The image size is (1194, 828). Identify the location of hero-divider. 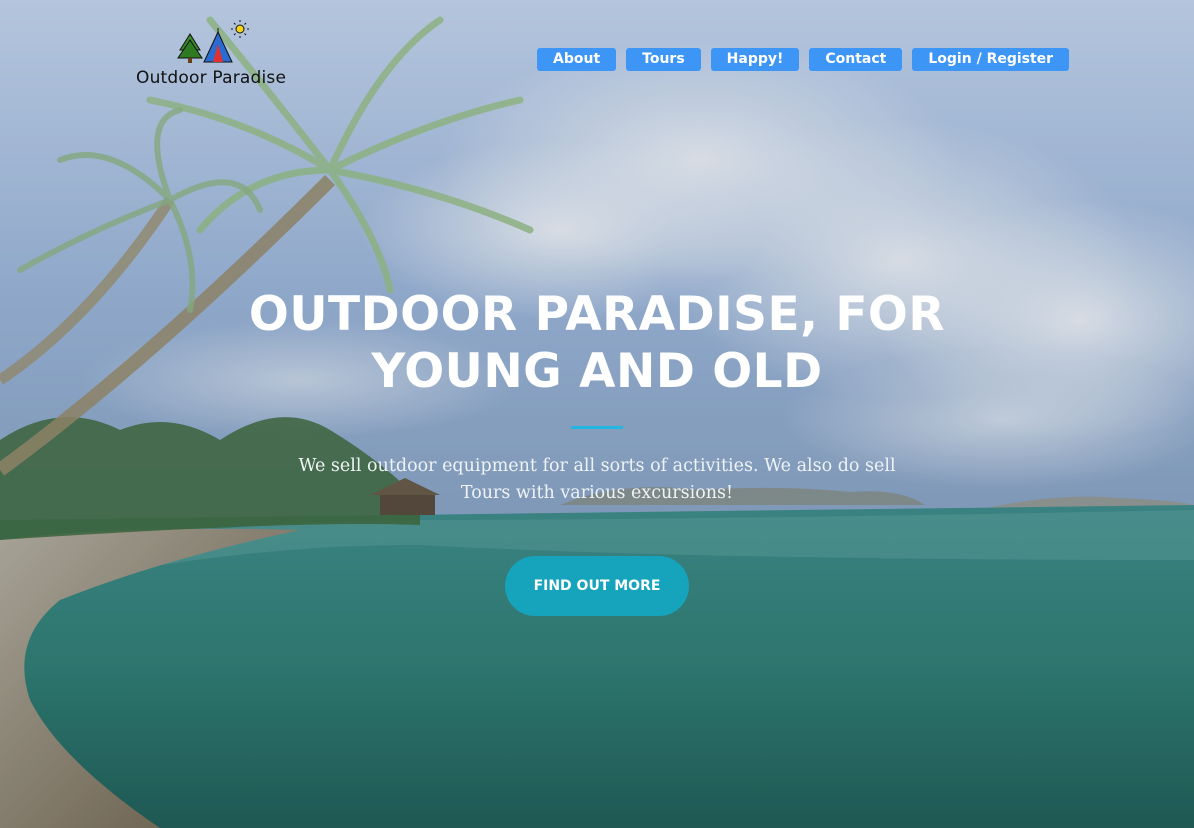
(597, 427).